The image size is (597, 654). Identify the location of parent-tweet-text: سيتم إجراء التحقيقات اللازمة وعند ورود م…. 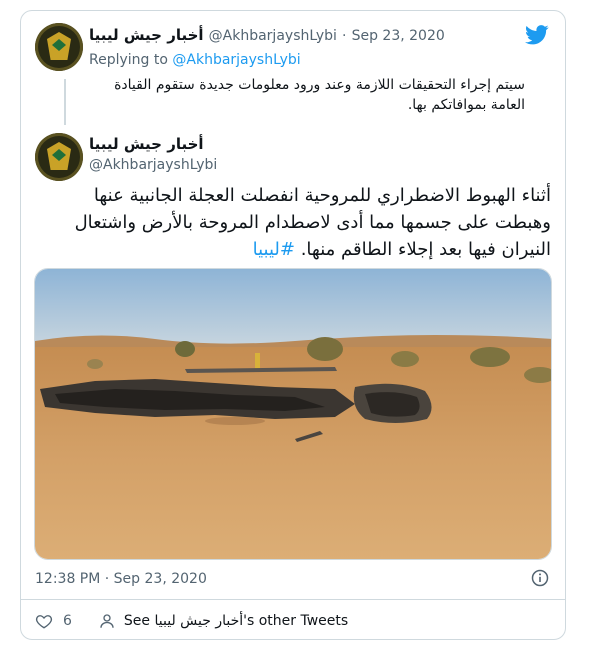
(319, 95).